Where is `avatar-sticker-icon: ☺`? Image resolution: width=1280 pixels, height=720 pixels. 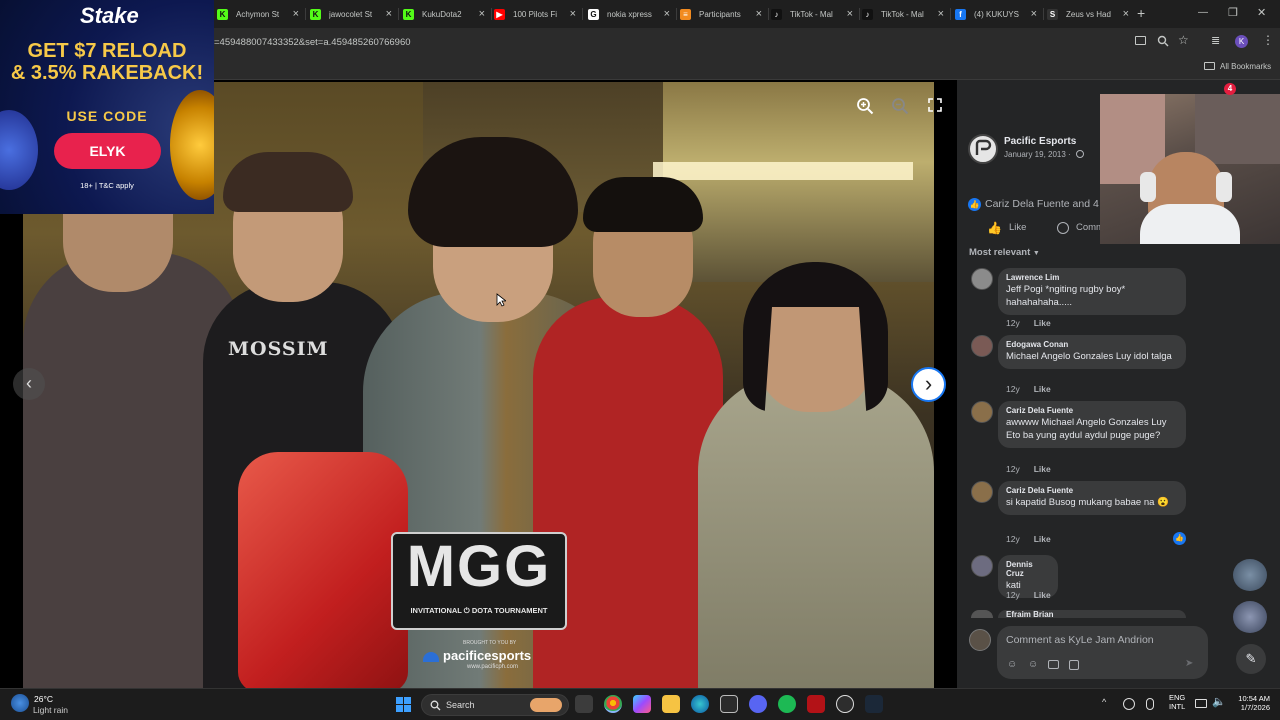
avatar-sticker-icon: ☺ is located at coordinates (1012, 664).